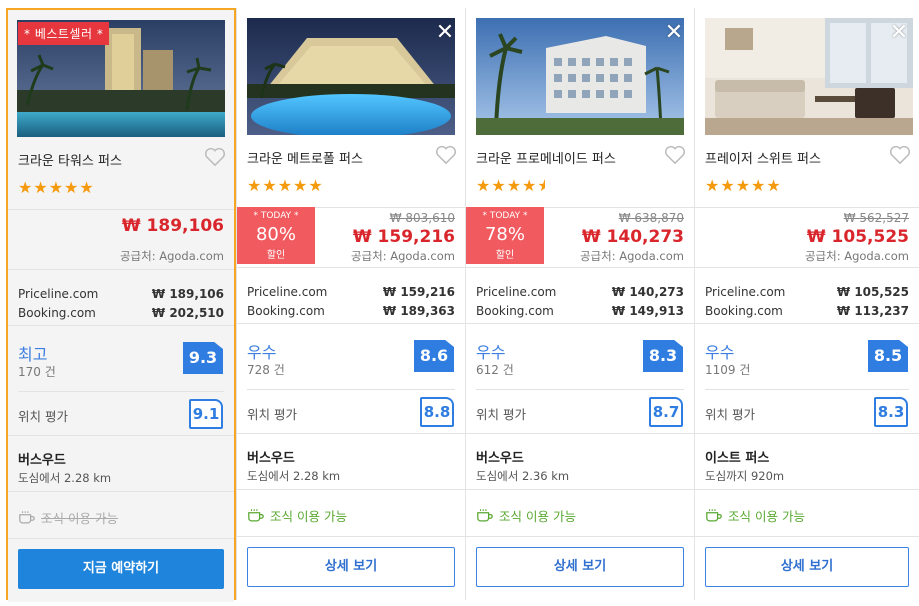 This screenshot has height=606, width=919. What do you see at coordinates (37, 371) in the screenshot?
I see `review-count: 170 건` at bounding box center [37, 371].